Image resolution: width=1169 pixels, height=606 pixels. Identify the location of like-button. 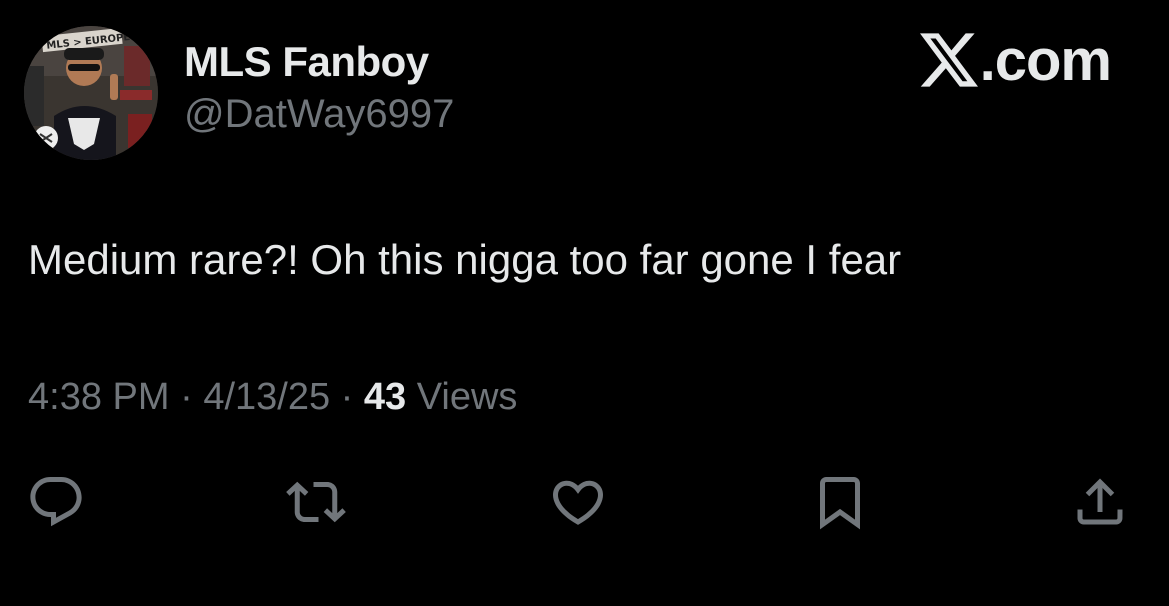
(578, 502).